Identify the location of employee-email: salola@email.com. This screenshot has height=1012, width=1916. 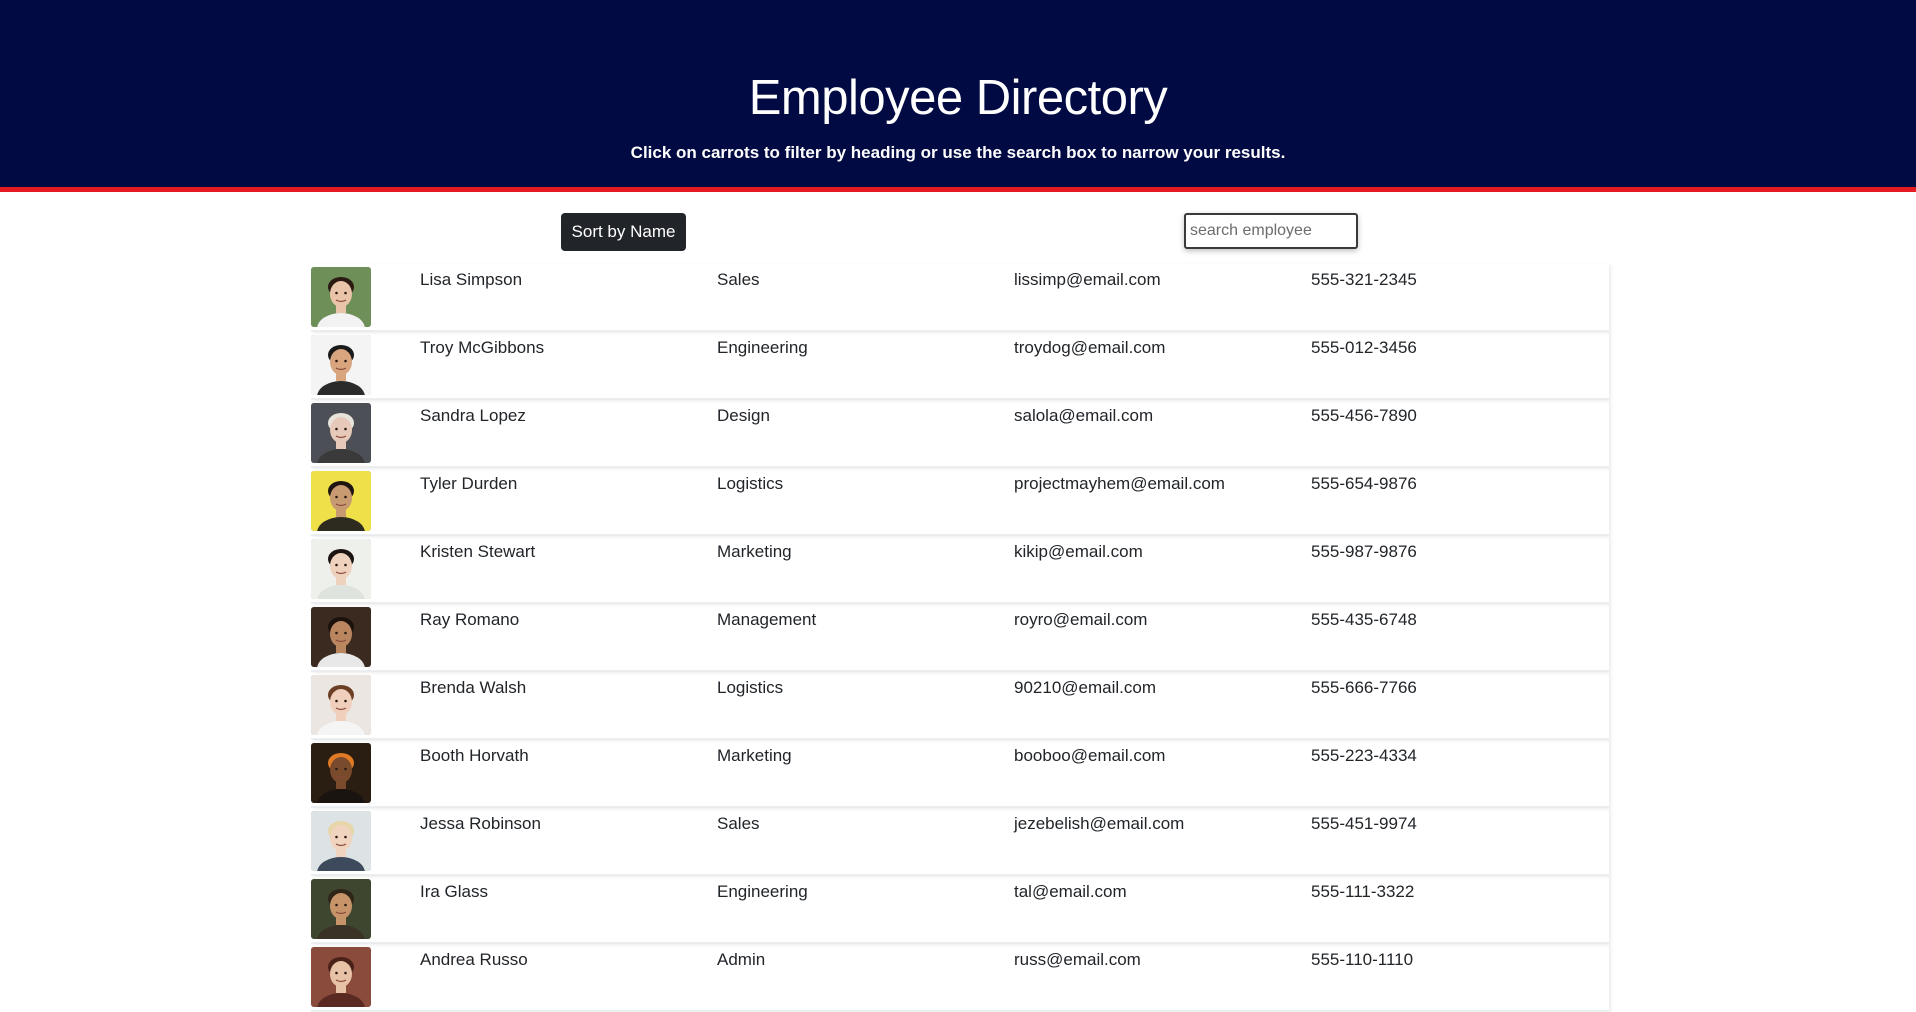
(1084, 415).